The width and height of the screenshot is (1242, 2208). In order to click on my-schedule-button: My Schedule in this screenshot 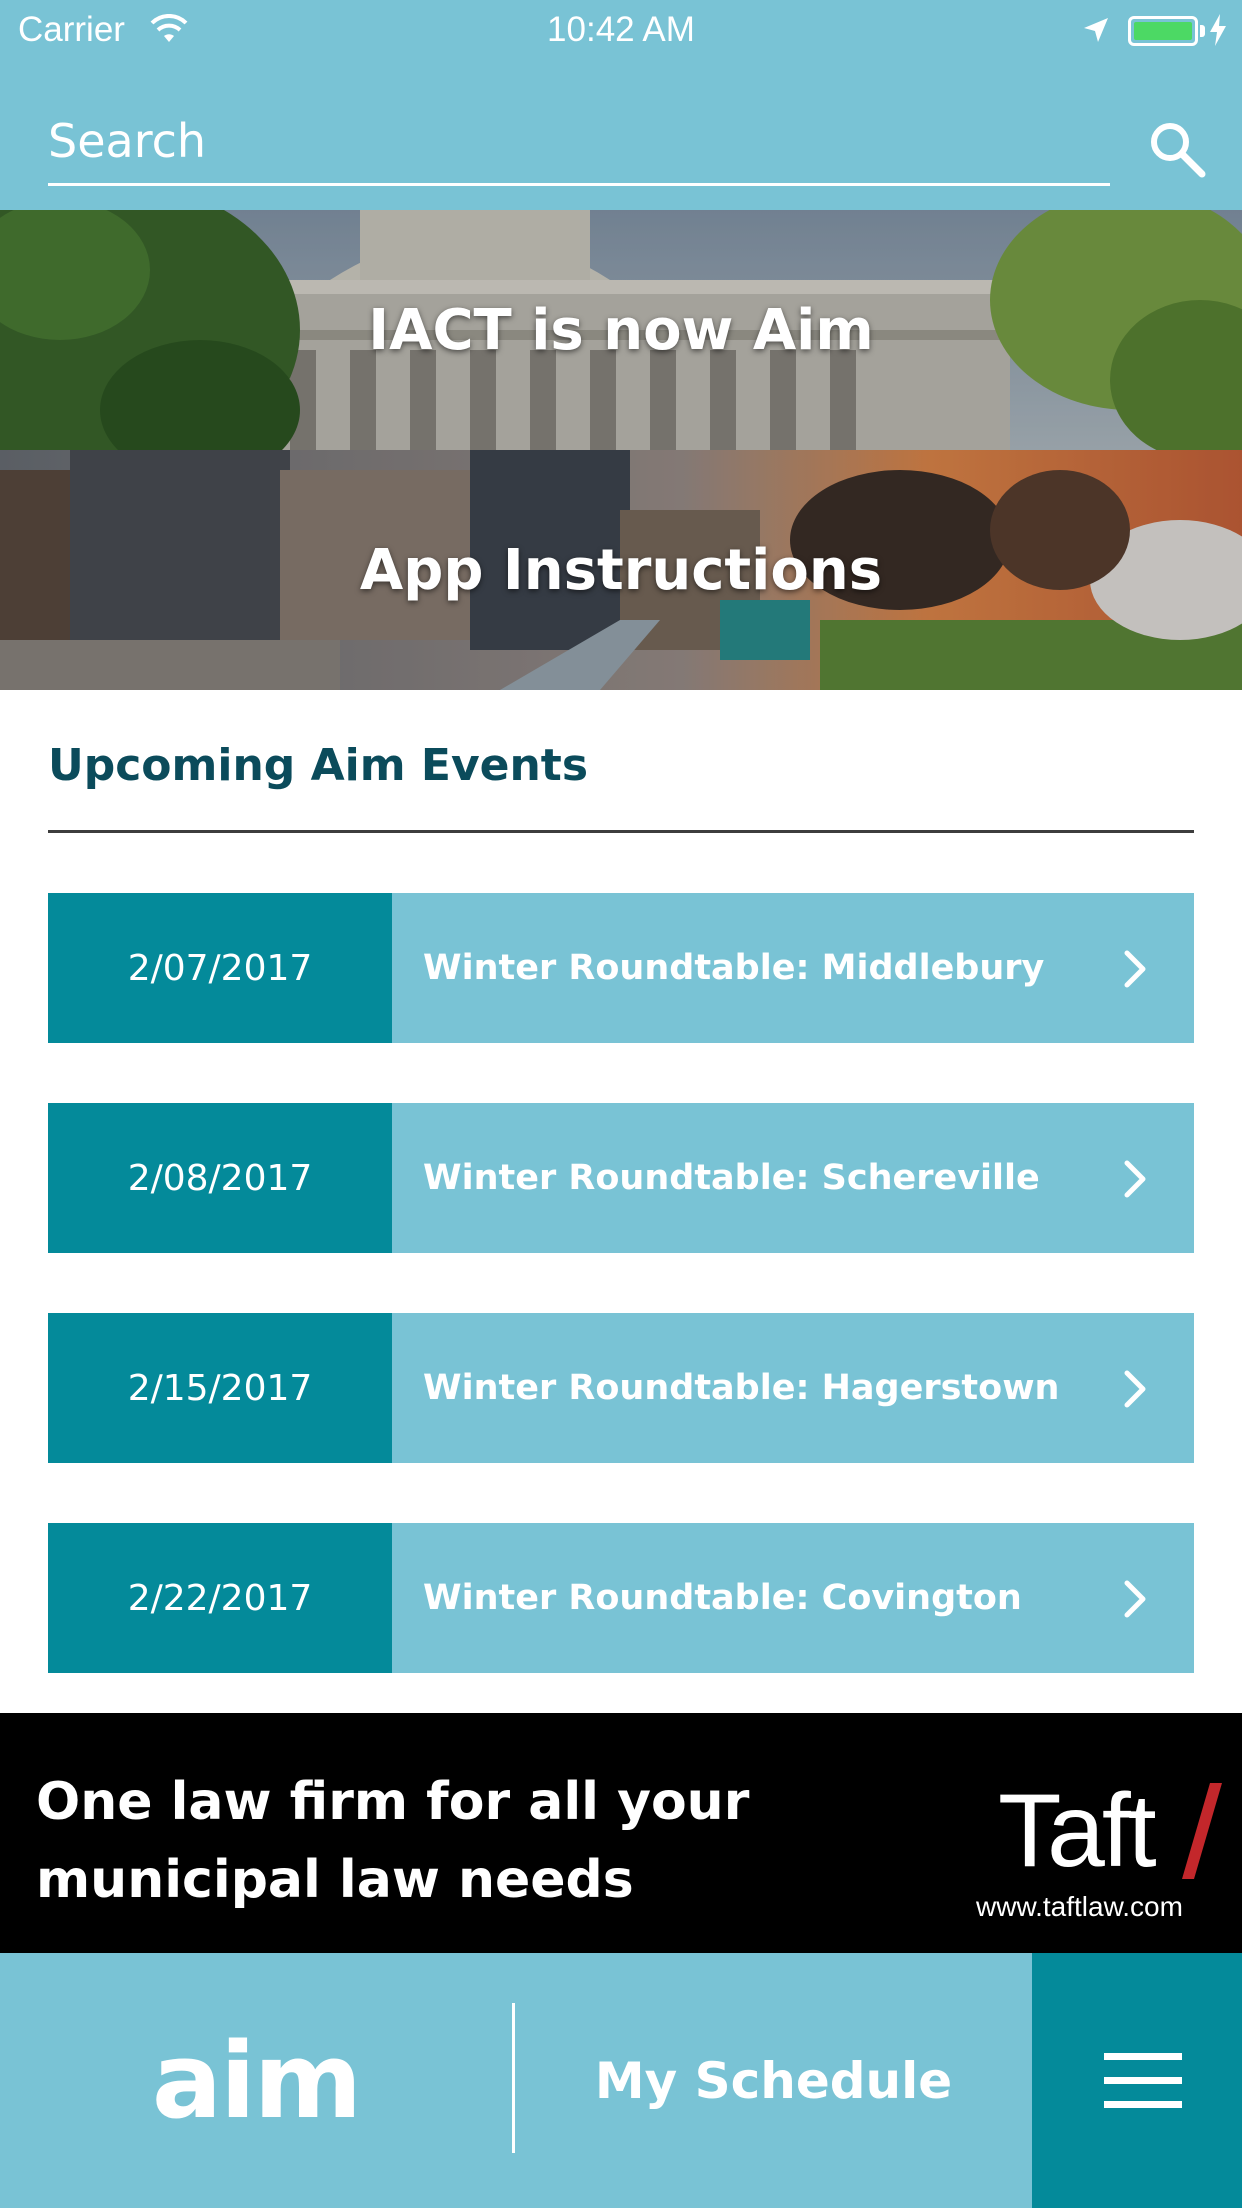, I will do `click(773, 2080)`.